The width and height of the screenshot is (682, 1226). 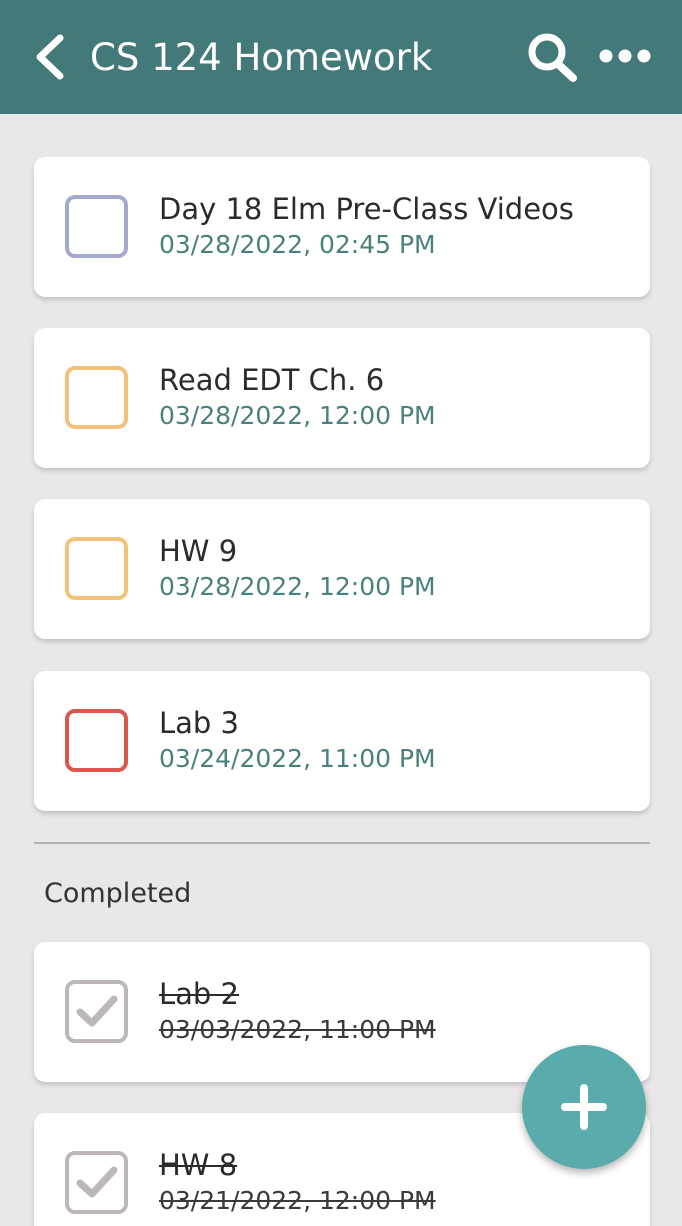 I want to click on search-icon, so click(x=552, y=57).